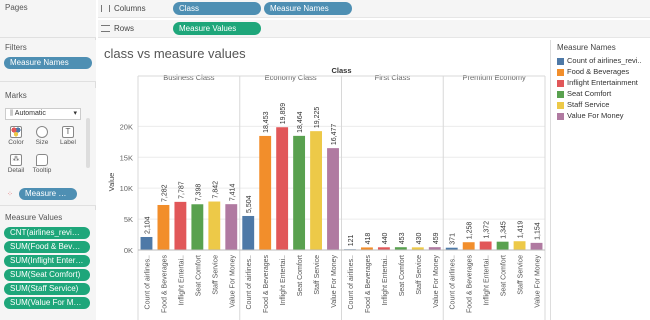  What do you see at coordinates (217, 8) in the screenshot?
I see `columns-pill-class: Class` at bounding box center [217, 8].